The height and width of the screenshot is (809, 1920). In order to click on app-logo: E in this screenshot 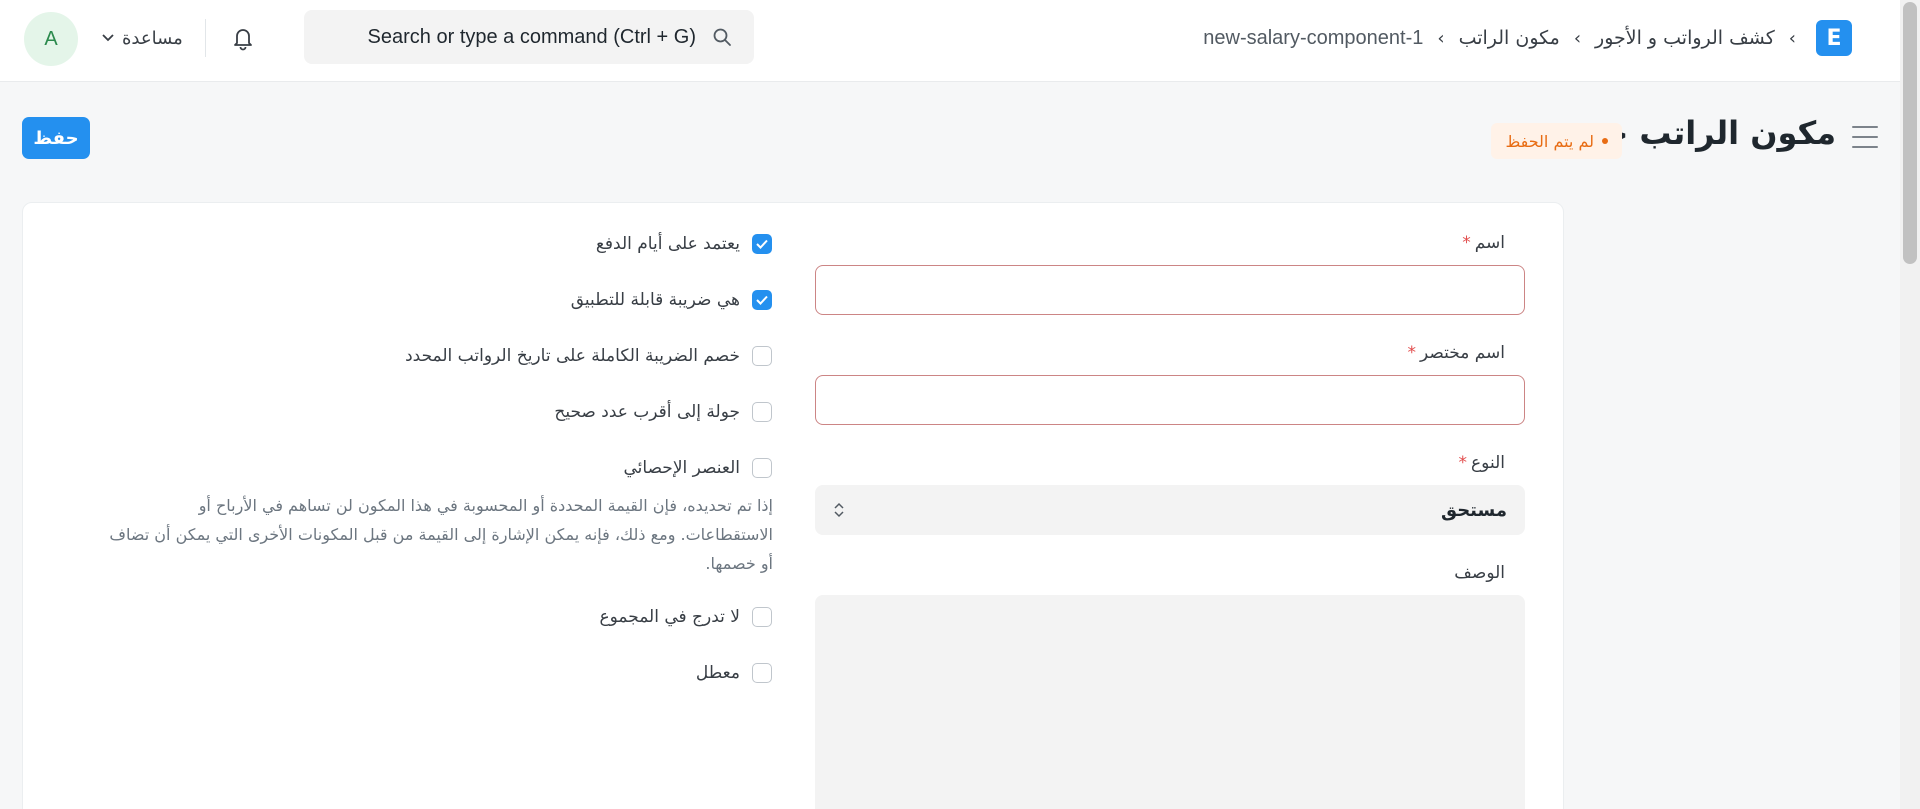, I will do `click(1834, 38)`.